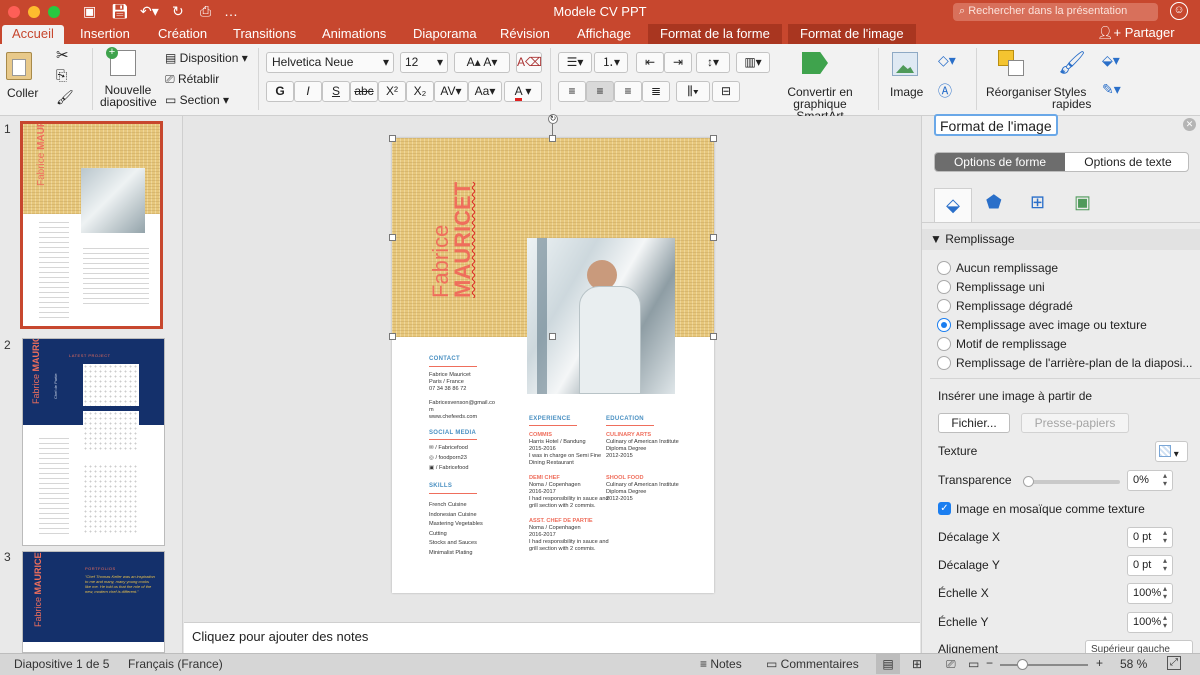 This screenshot has height=675, width=1200. What do you see at coordinates (485, 91) in the screenshot?
I see `change-case-icon: Aa▾` at bounding box center [485, 91].